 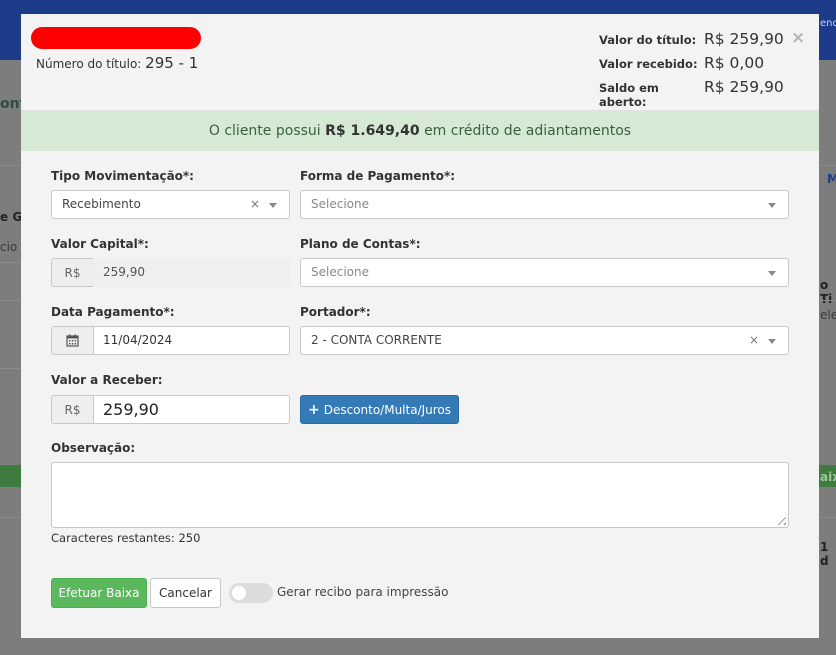 I want to click on valor-capital-input: 259,90, so click(x=191, y=272).